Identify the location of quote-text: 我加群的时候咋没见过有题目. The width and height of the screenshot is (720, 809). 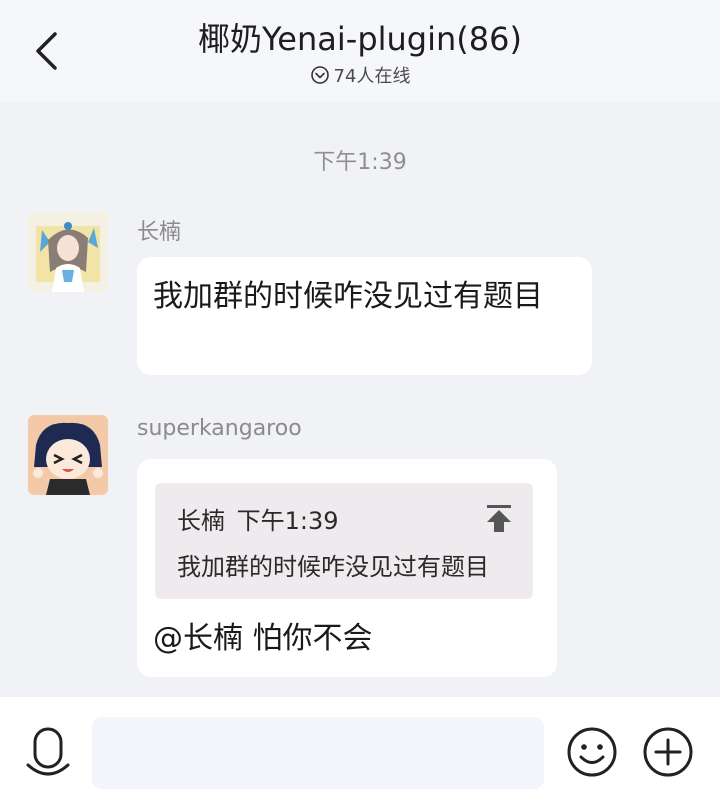
(333, 567).